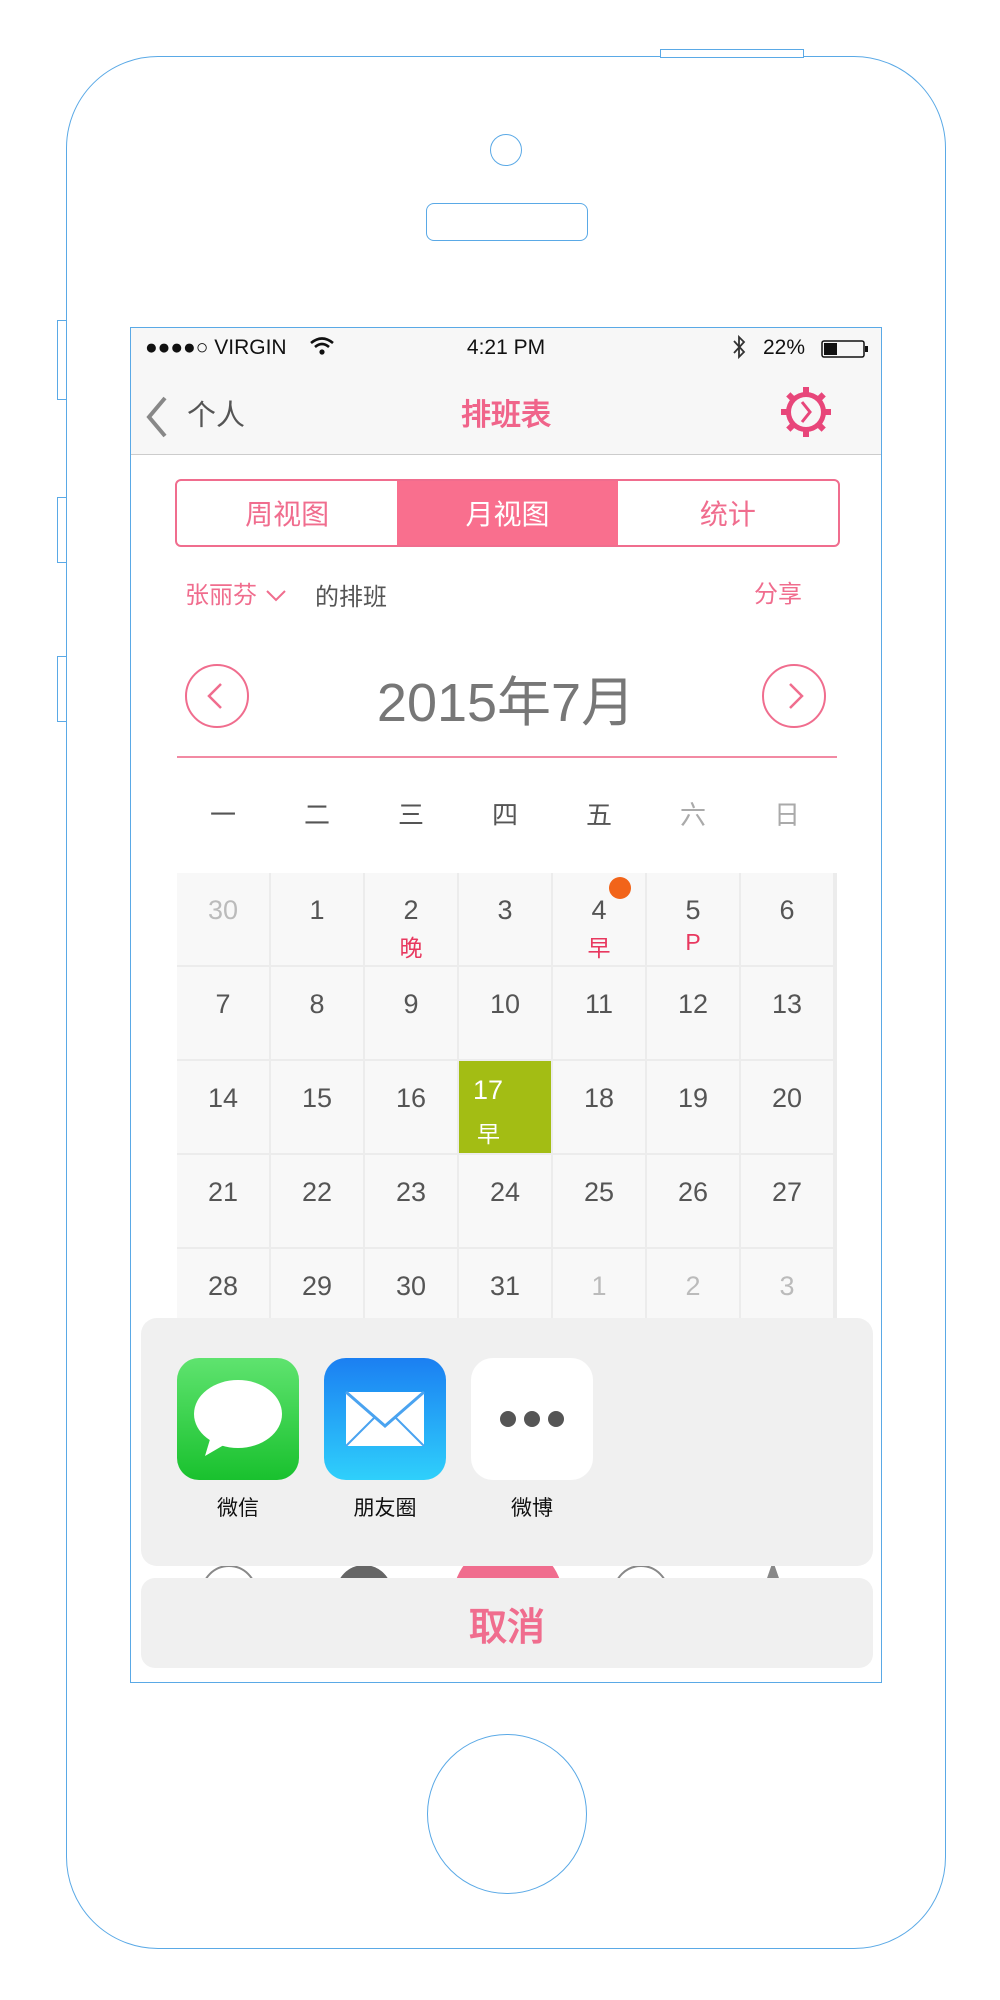  What do you see at coordinates (507, 1814) in the screenshot?
I see `home-button` at bounding box center [507, 1814].